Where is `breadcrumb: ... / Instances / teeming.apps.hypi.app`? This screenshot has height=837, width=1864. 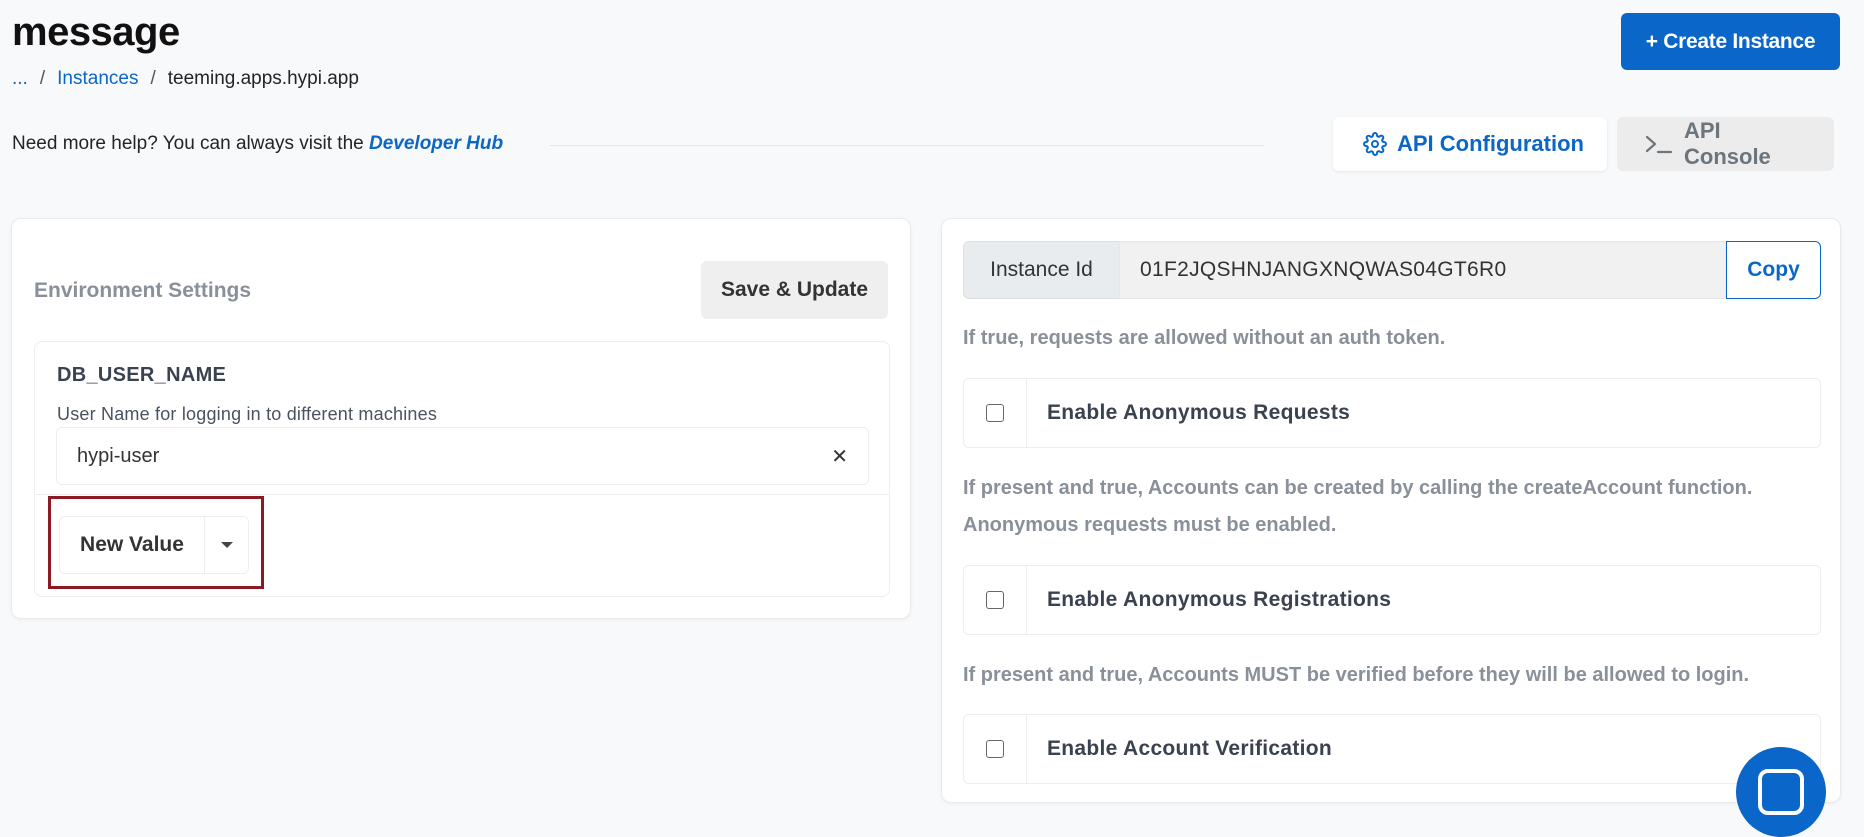
breadcrumb: ... / Instances / teeming.apps.hypi.app is located at coordinates (185, 79).